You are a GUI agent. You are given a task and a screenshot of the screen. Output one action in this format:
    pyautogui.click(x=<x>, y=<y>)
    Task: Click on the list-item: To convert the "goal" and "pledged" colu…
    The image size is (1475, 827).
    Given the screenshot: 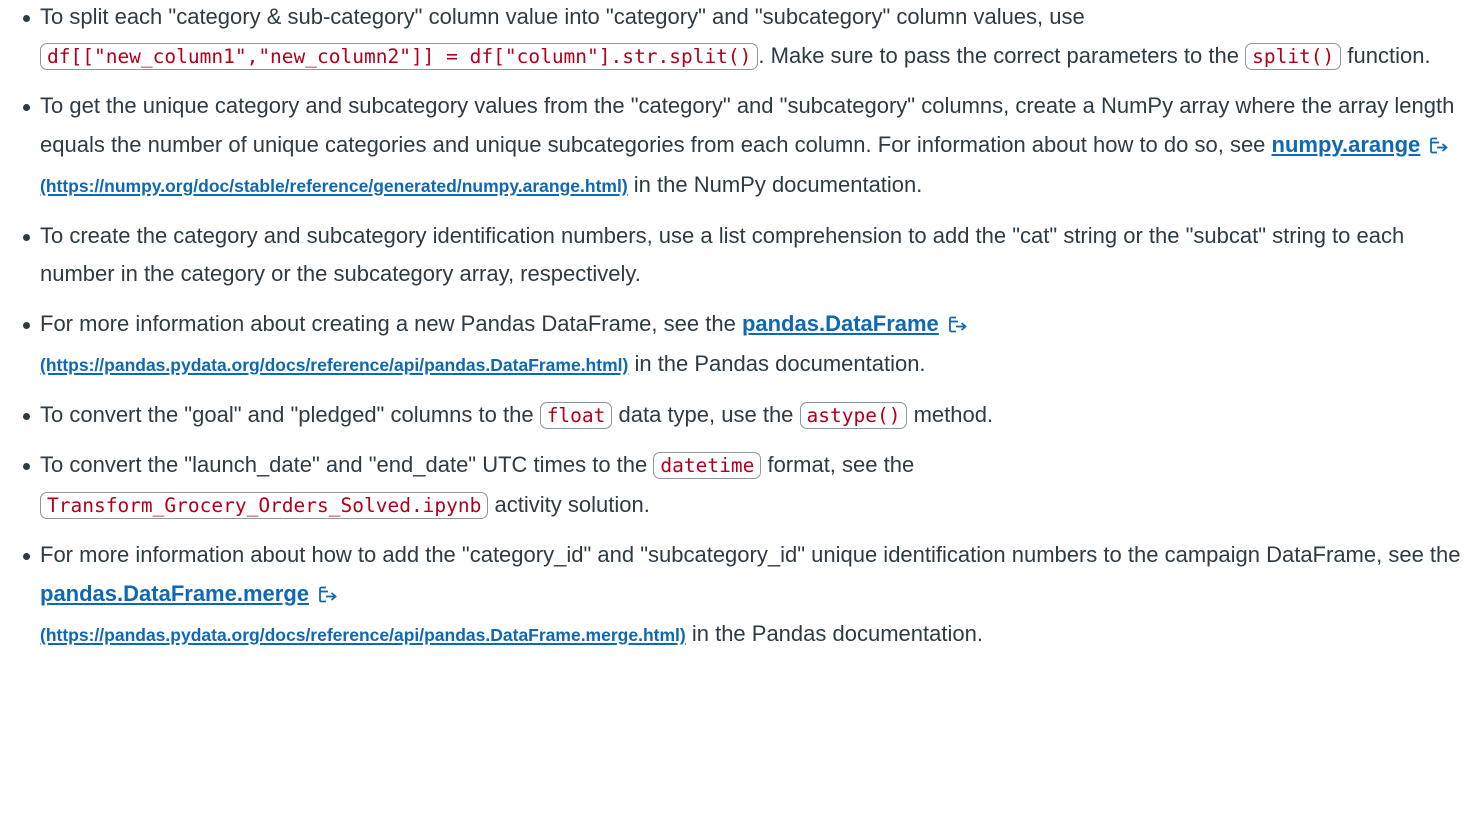 What is the action you would take?
    pyautogui.click(x=740, y=416)
    